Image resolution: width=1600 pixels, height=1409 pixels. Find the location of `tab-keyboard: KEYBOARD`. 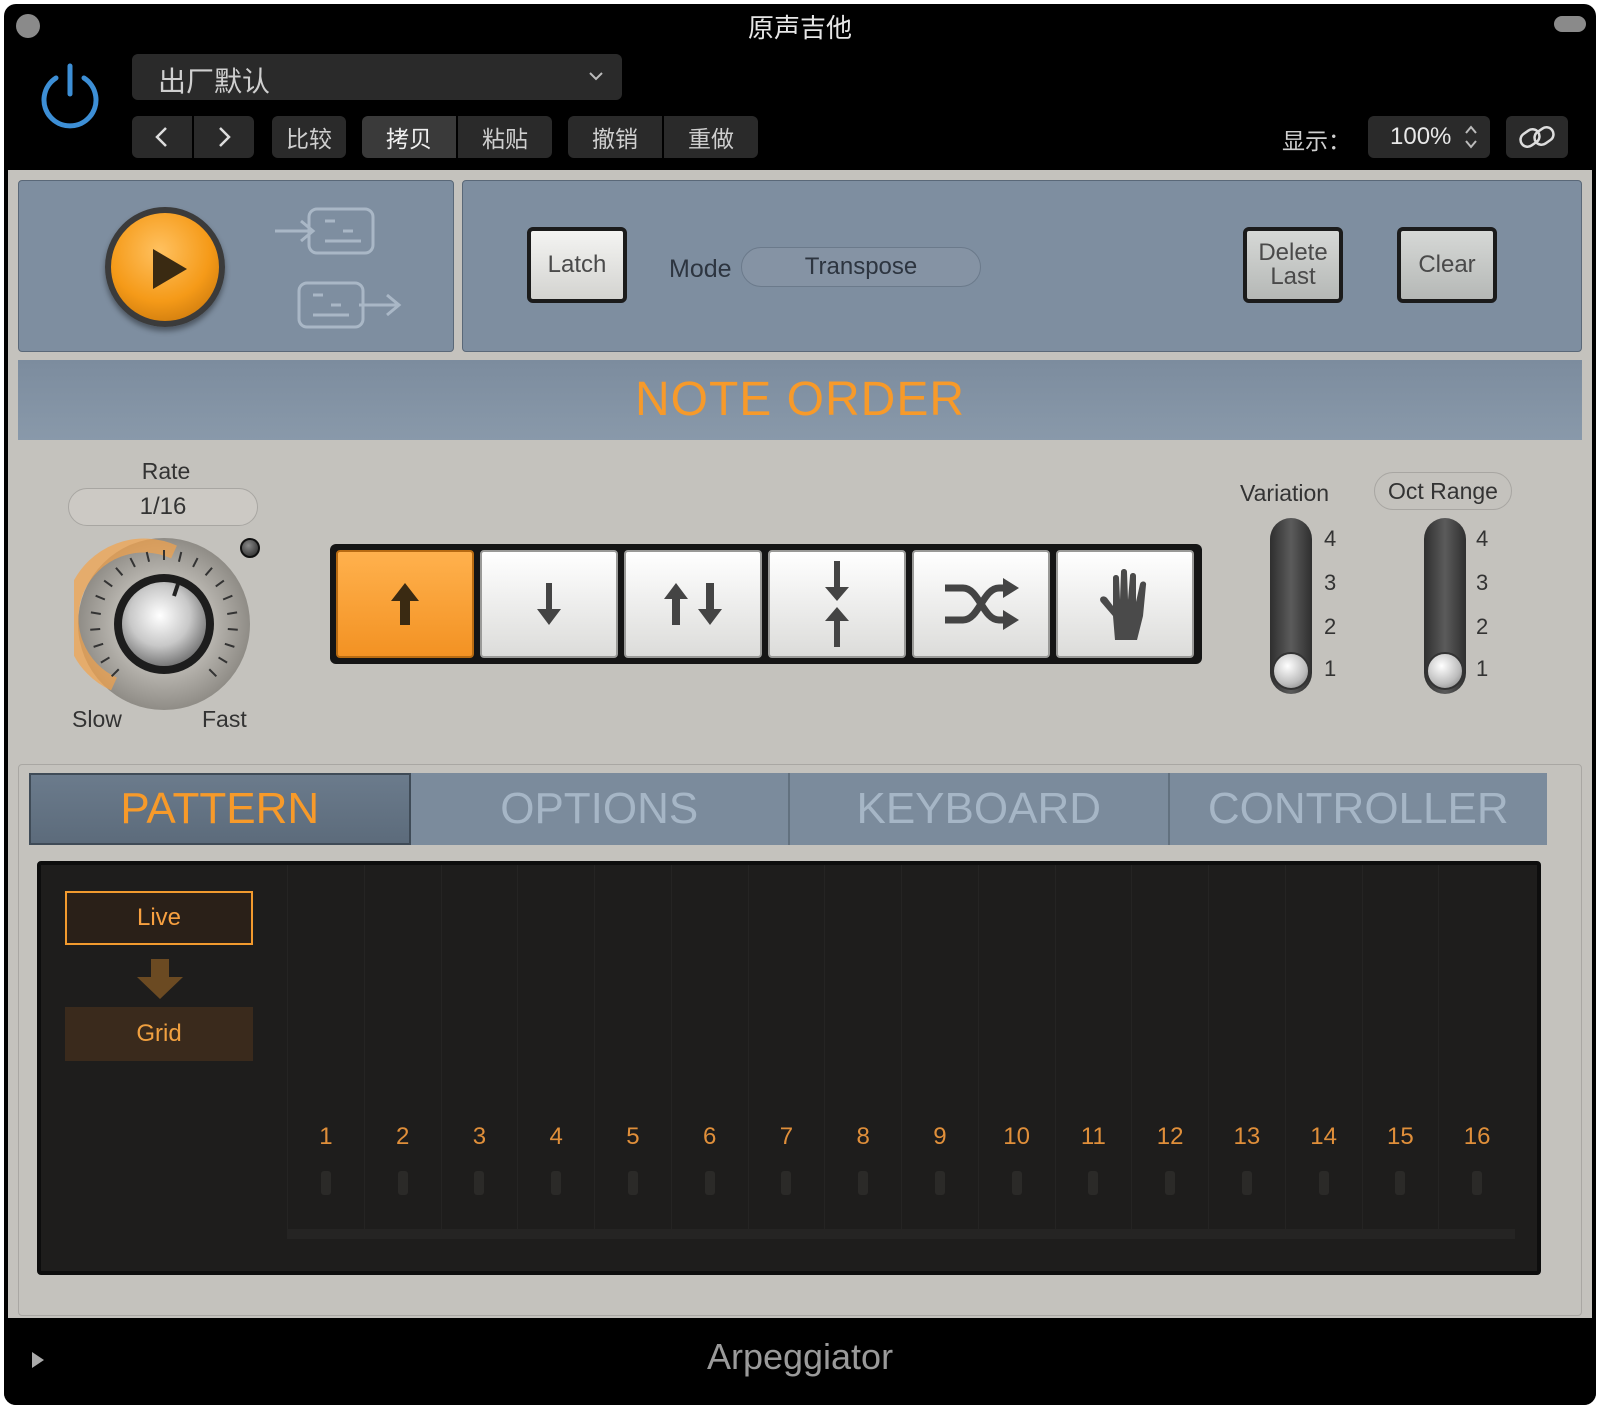

tab-keyboard: KEYBOARD is located at coordinates (980, 809).